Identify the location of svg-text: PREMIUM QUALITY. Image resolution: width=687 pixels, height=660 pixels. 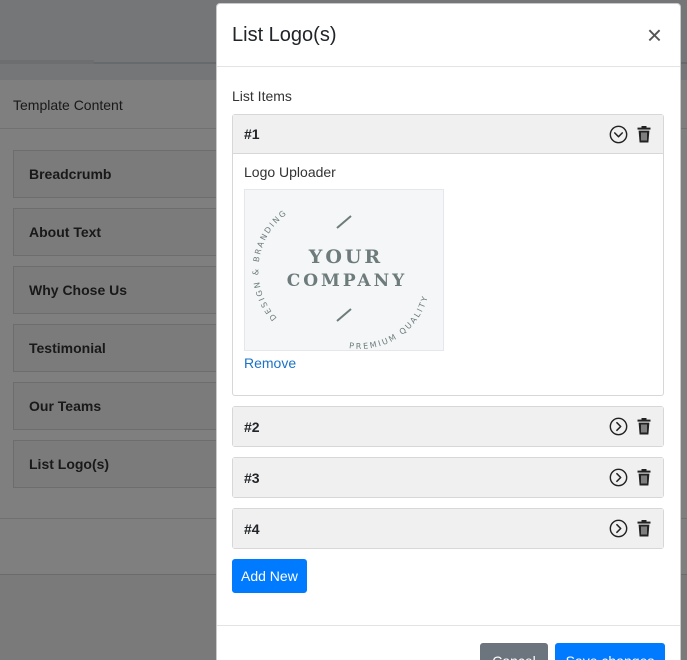
(389, 322).